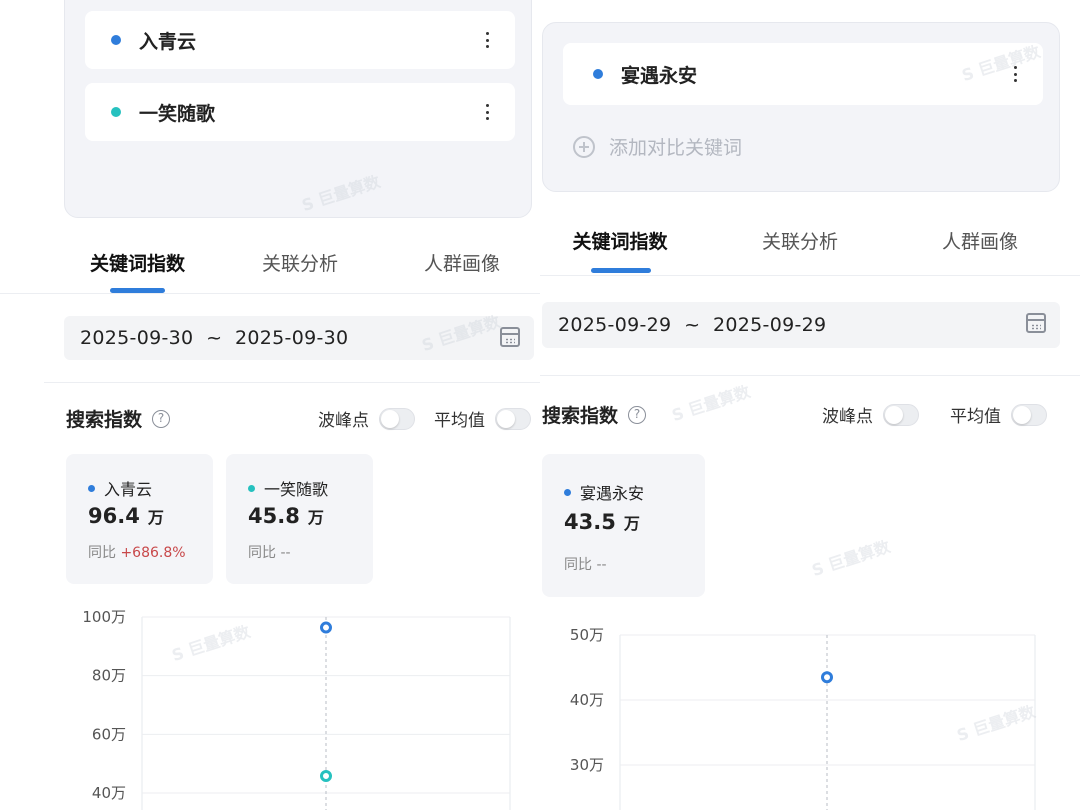 The image size is (1080, 810). I want to click on metric-name: 入青云, so click(120, 488).